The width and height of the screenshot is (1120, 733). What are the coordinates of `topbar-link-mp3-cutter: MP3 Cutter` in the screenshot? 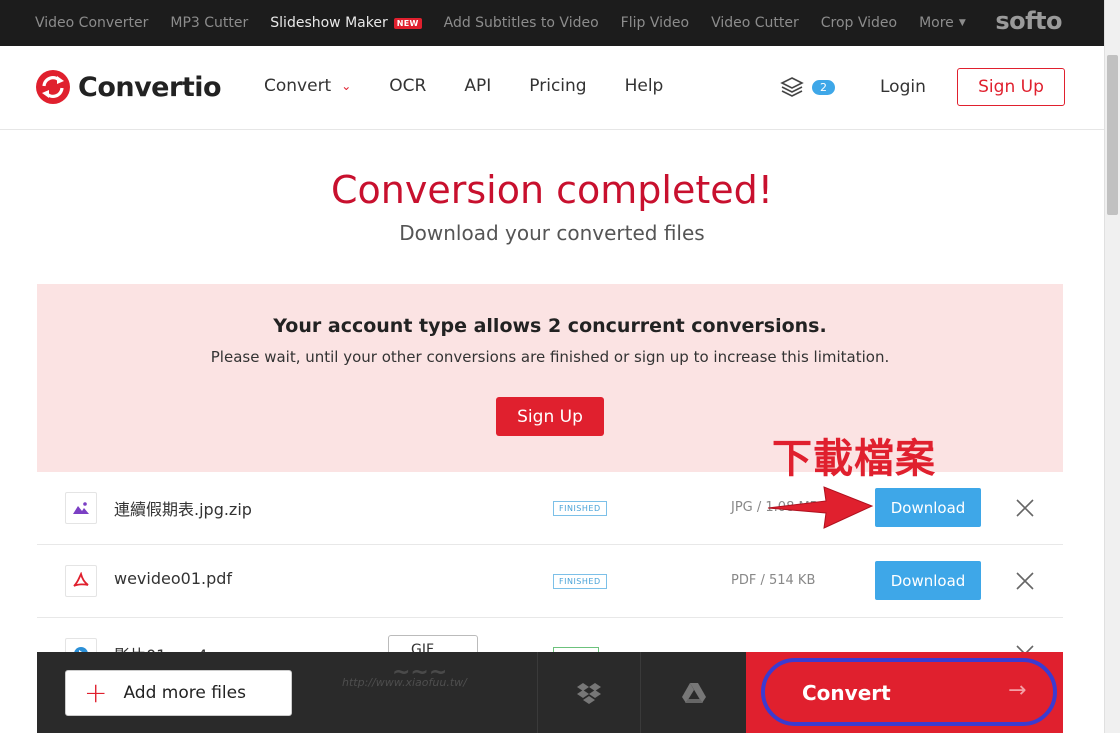 It's located at (209, 23).